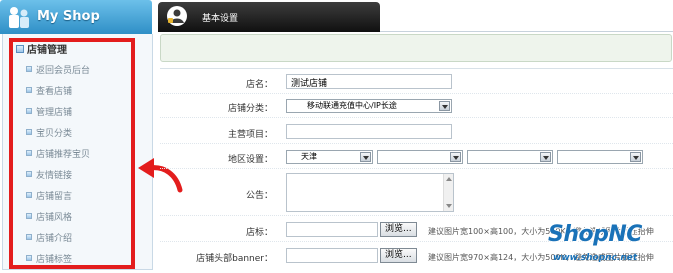 This screenshot has height=273, width=673. What do you see at coordinates (250, 135) in the screenshot?
I see `main-business-label: 主营项目：` at bounding box center [250, 135].